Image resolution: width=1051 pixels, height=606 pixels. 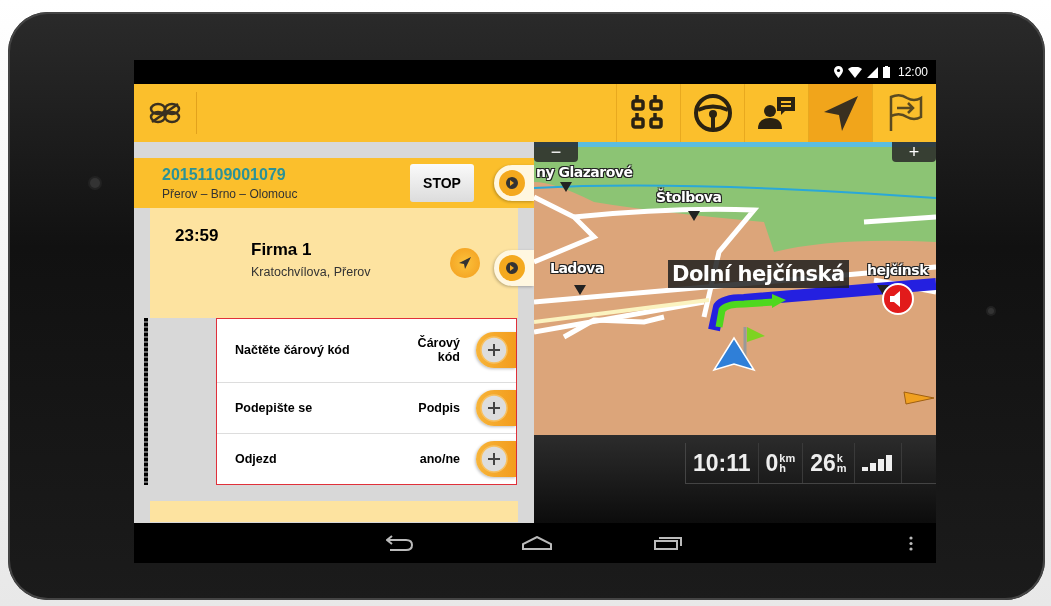 What do you see at coordinates (841, 463) in the screenshot?
I see `readout-unit: k m` at bounding box center [841, 463].